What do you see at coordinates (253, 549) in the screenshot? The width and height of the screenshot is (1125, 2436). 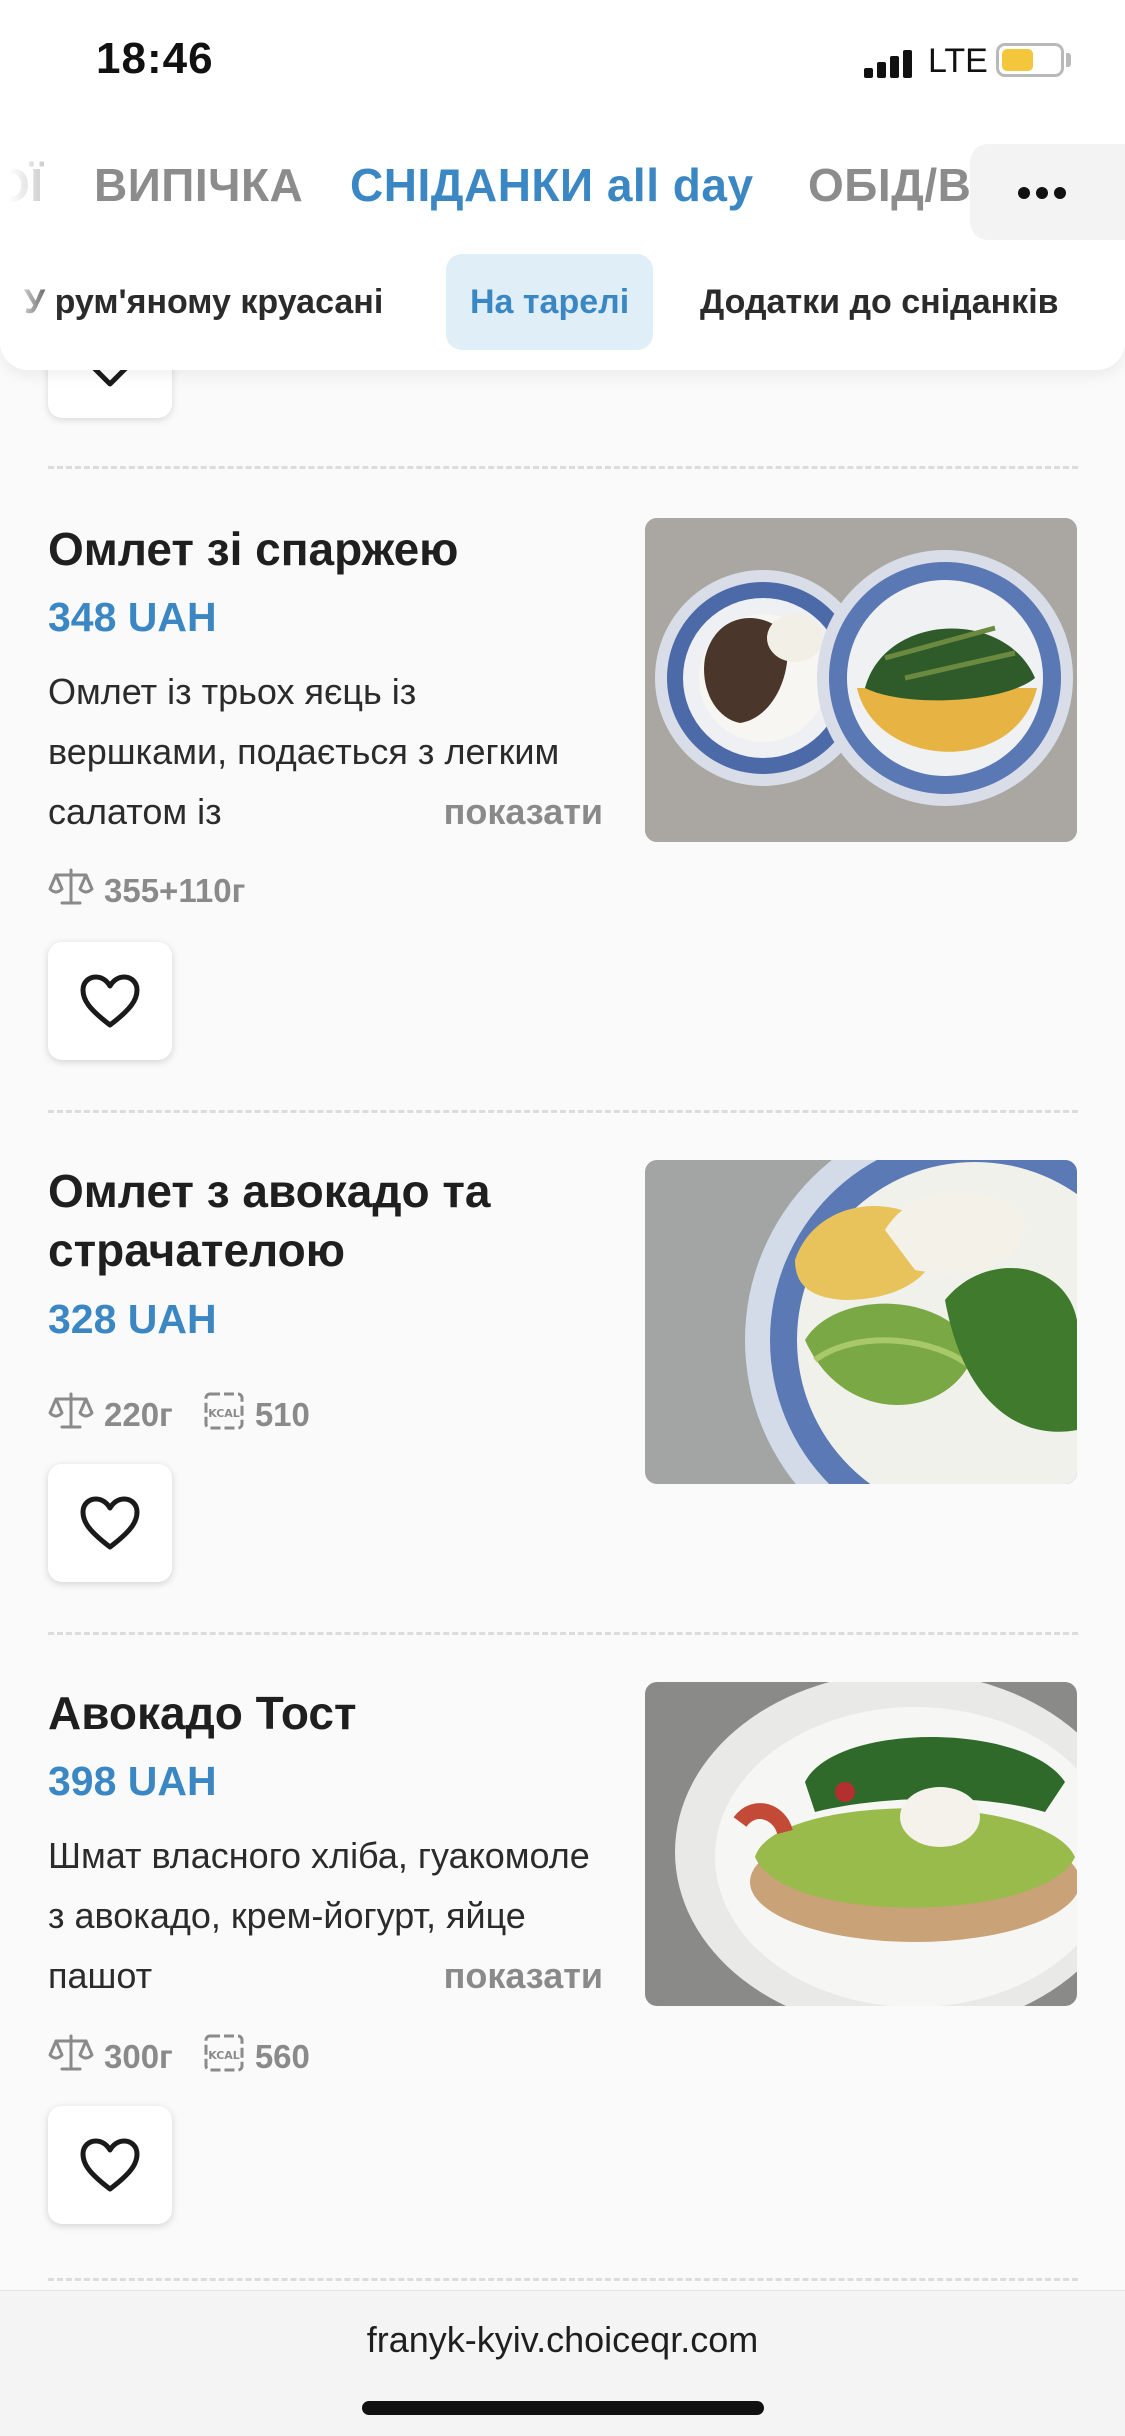 I see `item-title: Омлет зі спаржею` at bounding box center [253, 549].